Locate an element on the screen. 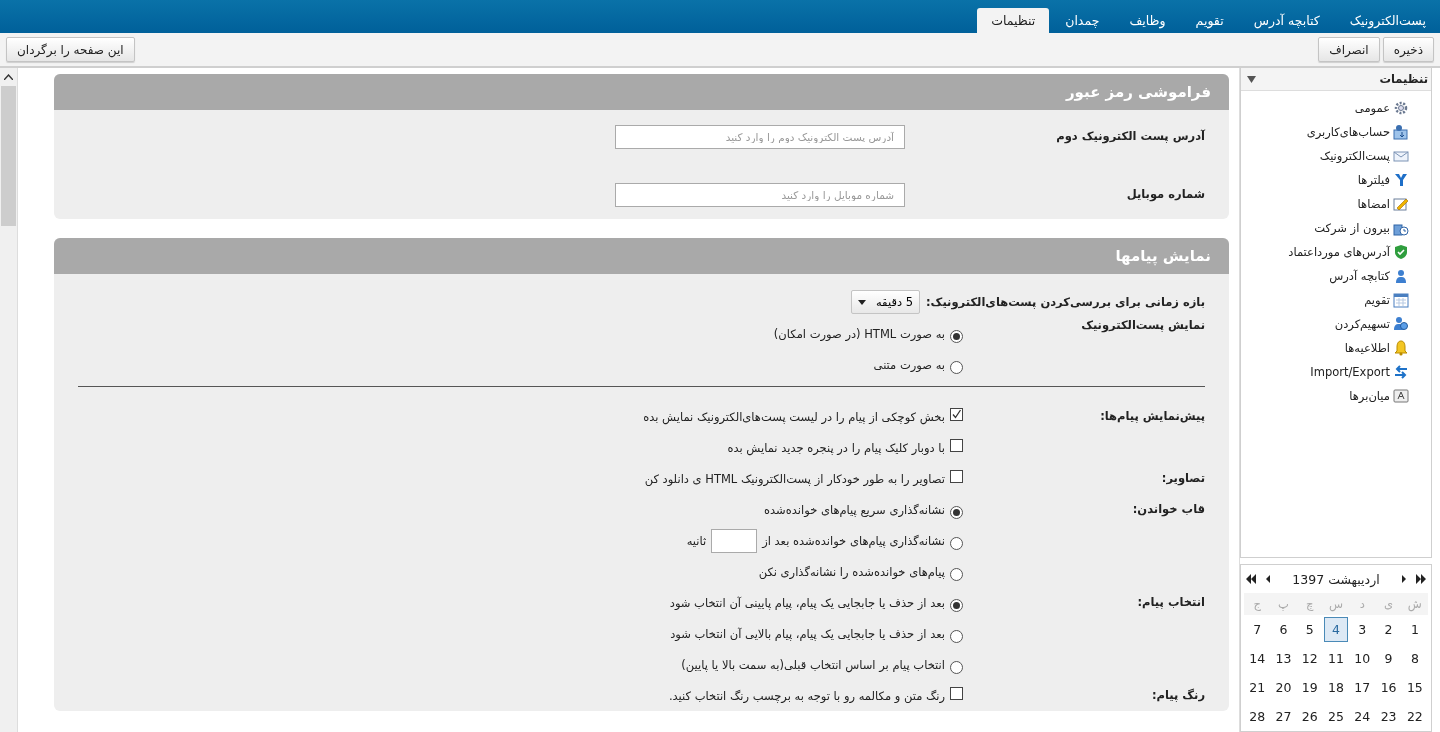 This screenshot has height=732, width=1440. calendar-day: 10 is located at coordinates (1362, 658).